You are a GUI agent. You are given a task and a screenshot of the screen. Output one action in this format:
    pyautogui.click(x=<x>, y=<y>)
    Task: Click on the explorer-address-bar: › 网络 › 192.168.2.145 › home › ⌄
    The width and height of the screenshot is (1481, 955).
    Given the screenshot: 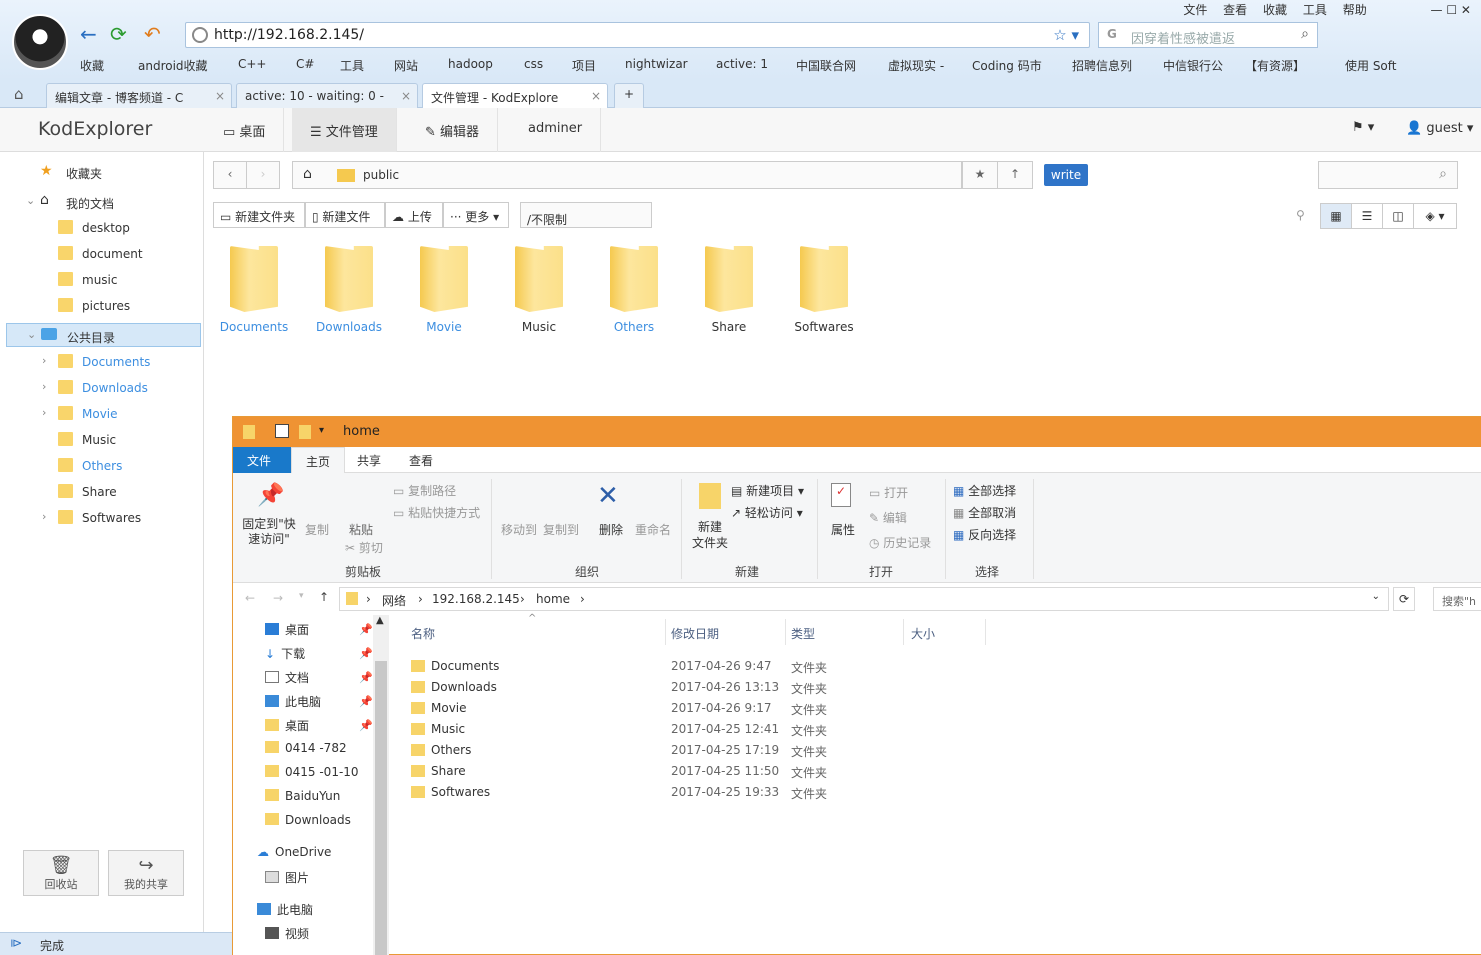 What is the action you would take?
    pyautogui.click(x=864, y=599)
    